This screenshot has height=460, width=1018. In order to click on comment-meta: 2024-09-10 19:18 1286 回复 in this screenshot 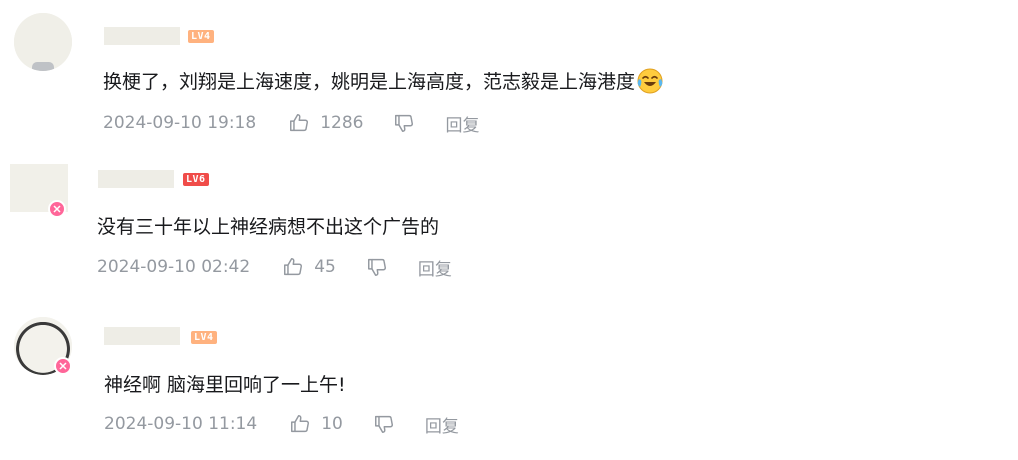, I will do `click(291, 123)`.